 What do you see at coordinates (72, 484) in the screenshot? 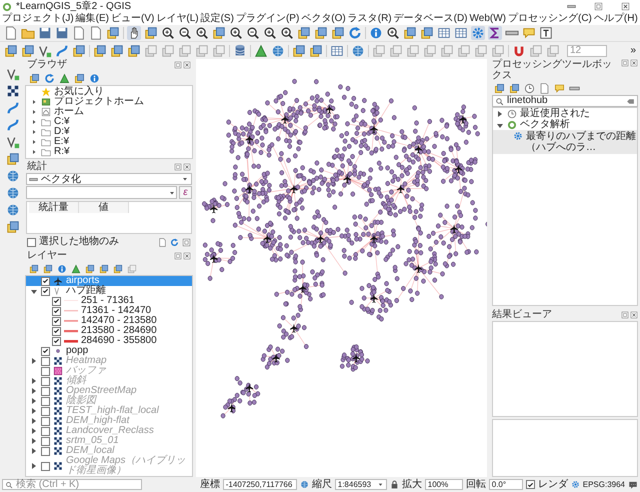
I see `locator-search-field: 検索 (Ctrl + K)` at bounding box center [72, 484].